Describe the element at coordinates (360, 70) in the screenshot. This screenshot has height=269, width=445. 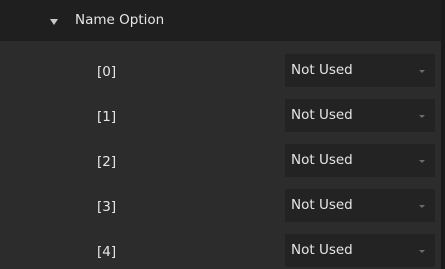
I see `name-option-select-0: Not Used` at that location.